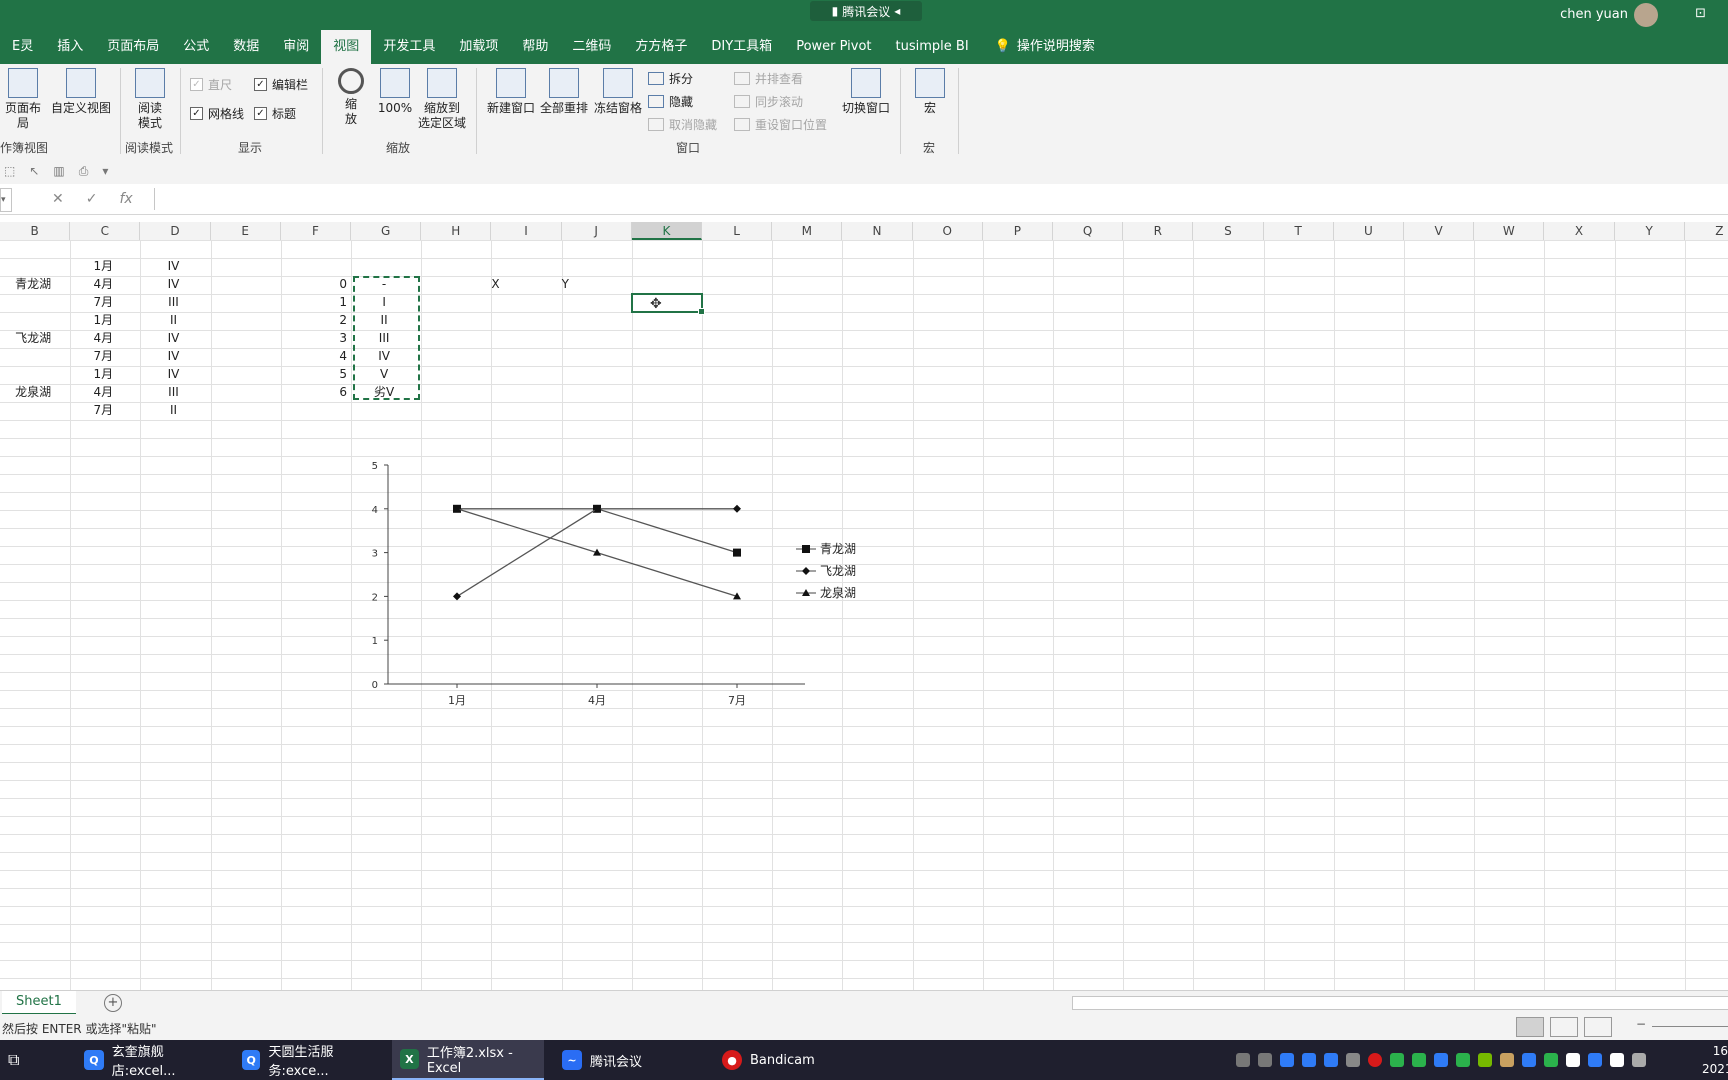 The width and height of the screenshot is (1728, 1080). Describe the element at coordinates (941, 199) in the screenshot. I see `formula-input` at that location.